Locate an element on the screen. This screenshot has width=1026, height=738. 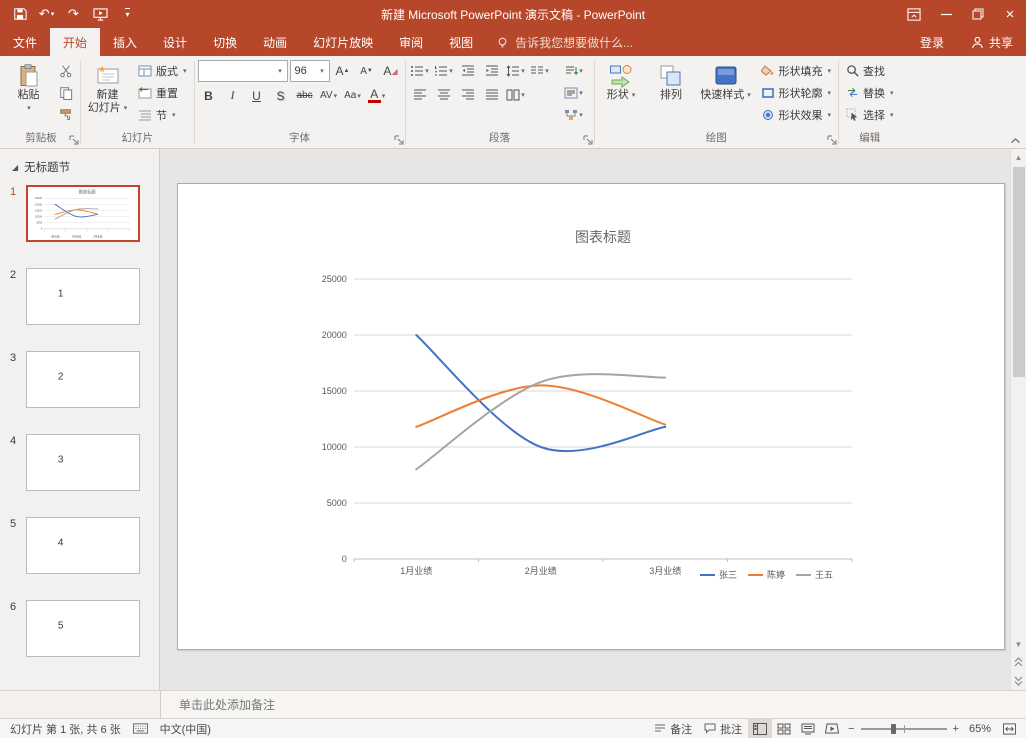
line-spacing-button: ▾ is located at coordinates (516, 70).